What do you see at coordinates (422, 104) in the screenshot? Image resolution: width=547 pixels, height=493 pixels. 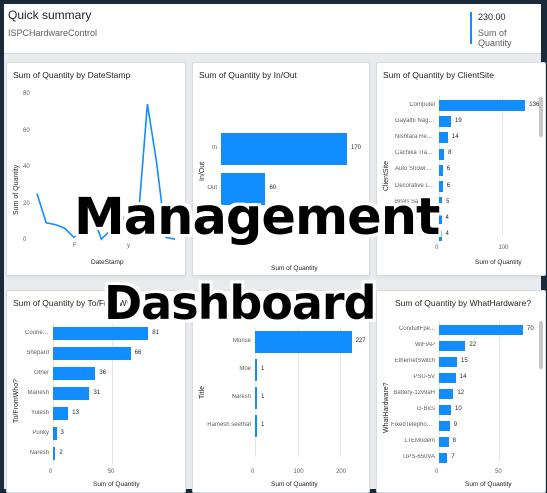 I see `category-label: Computel` at bounding box center [422, 104].